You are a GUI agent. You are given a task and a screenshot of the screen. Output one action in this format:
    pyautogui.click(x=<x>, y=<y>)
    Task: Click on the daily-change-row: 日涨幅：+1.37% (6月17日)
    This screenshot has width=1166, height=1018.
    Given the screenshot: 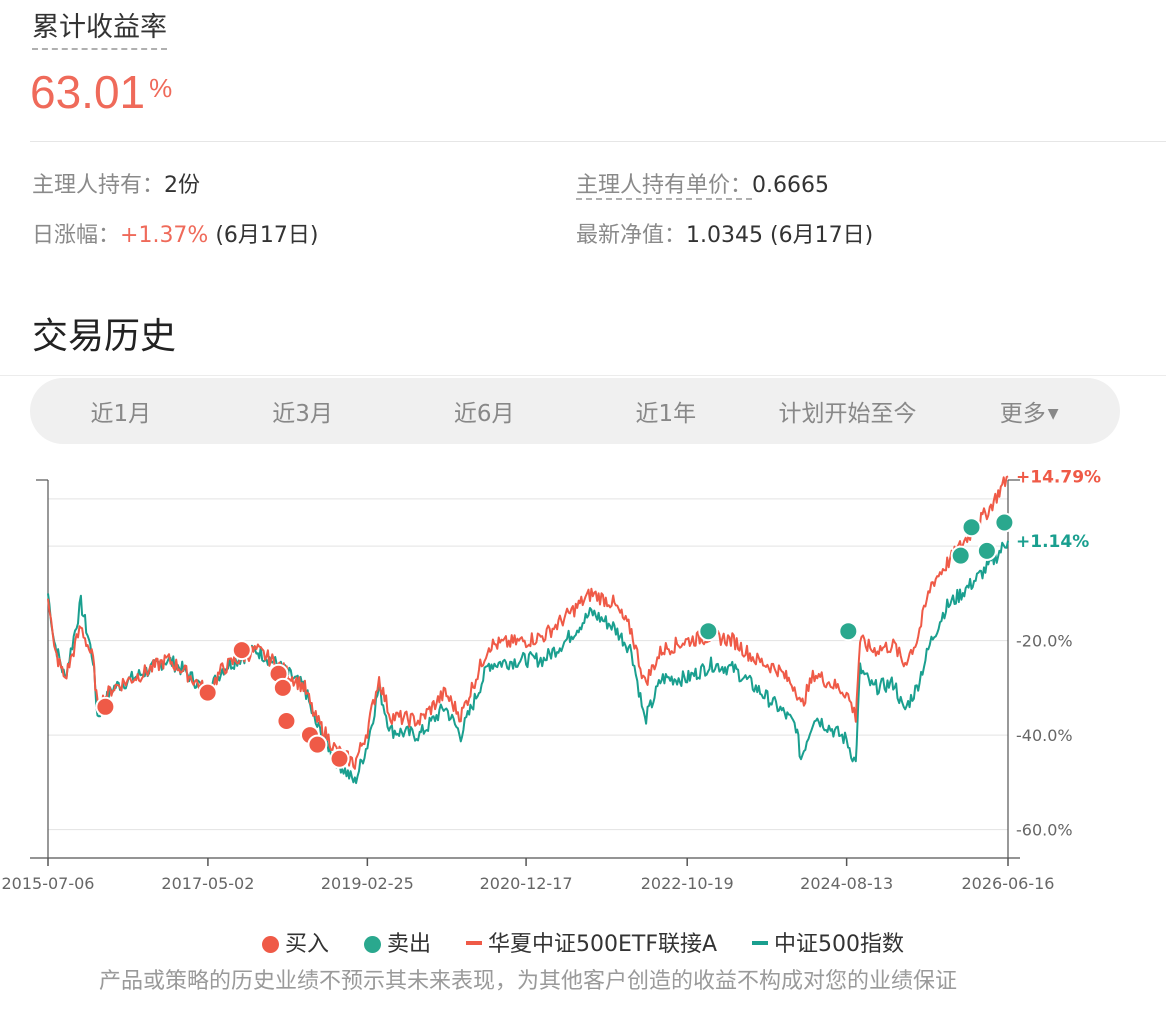 What is the action you would take?
    pyautogui.click(x=175, y=236)
    